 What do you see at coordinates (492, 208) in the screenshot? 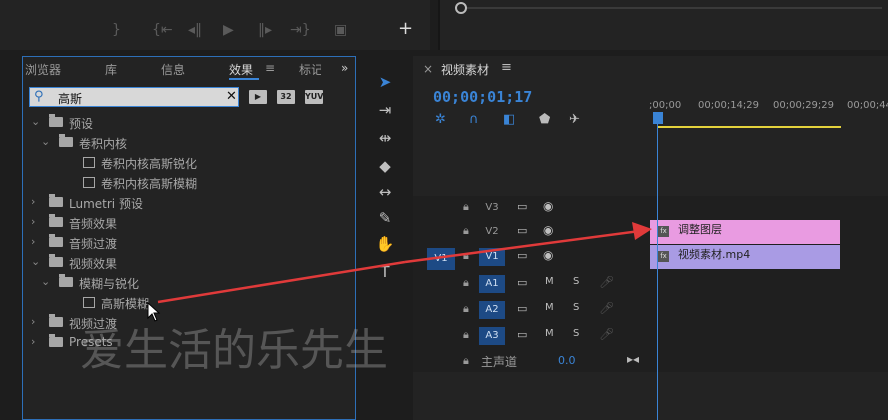
I see `track-target: V3` at bounding box center [492, 208].